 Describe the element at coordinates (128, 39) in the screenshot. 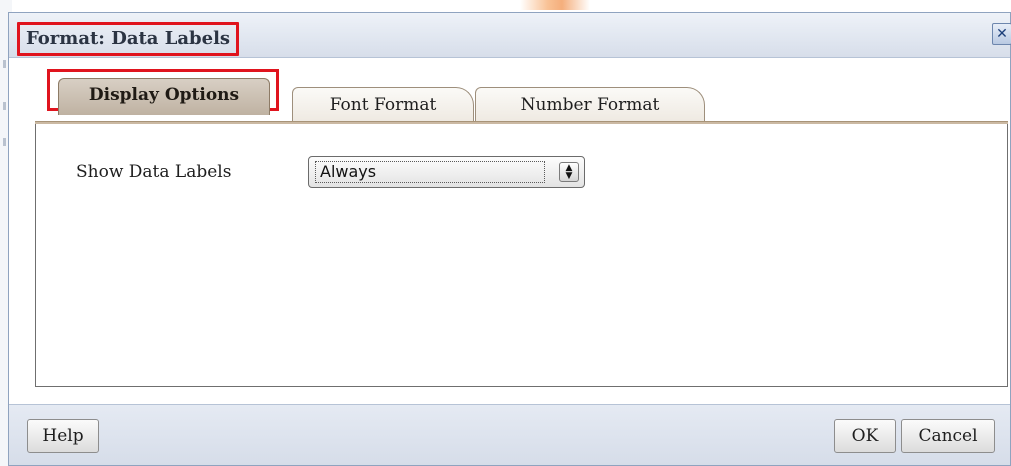

I see `dialog-title: Format: Data Labels` at that location.